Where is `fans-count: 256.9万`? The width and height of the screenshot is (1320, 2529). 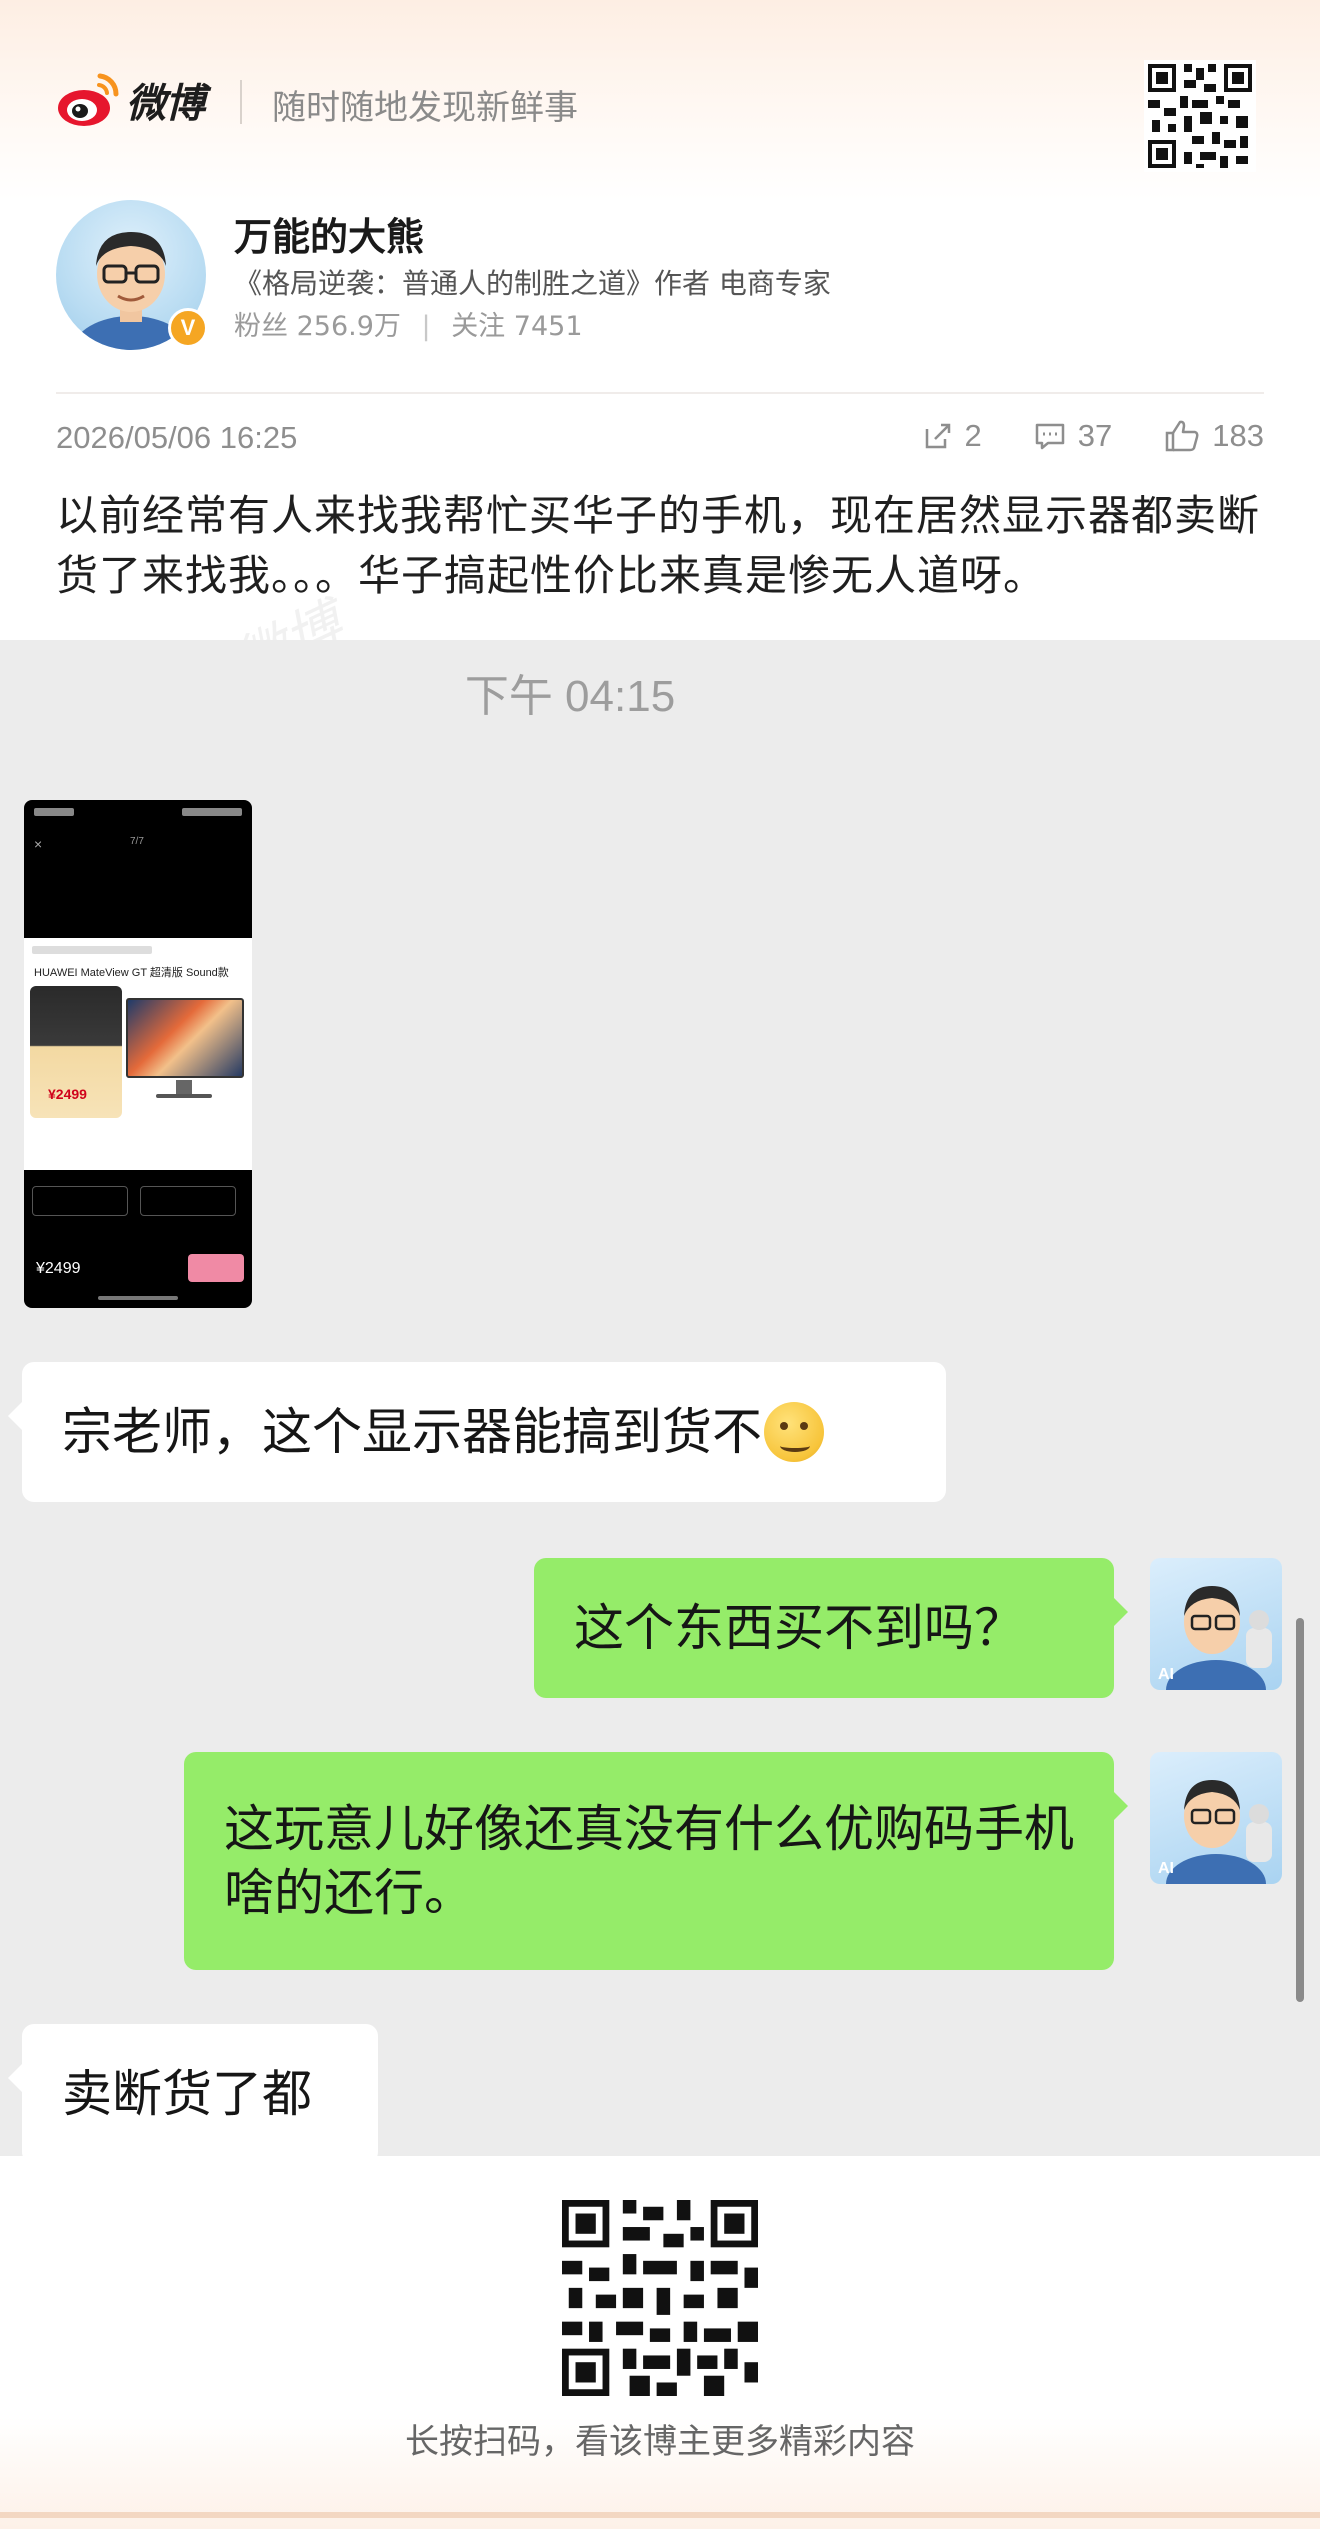 fans-count: 256.9万 is located at coordinates (348, 326).